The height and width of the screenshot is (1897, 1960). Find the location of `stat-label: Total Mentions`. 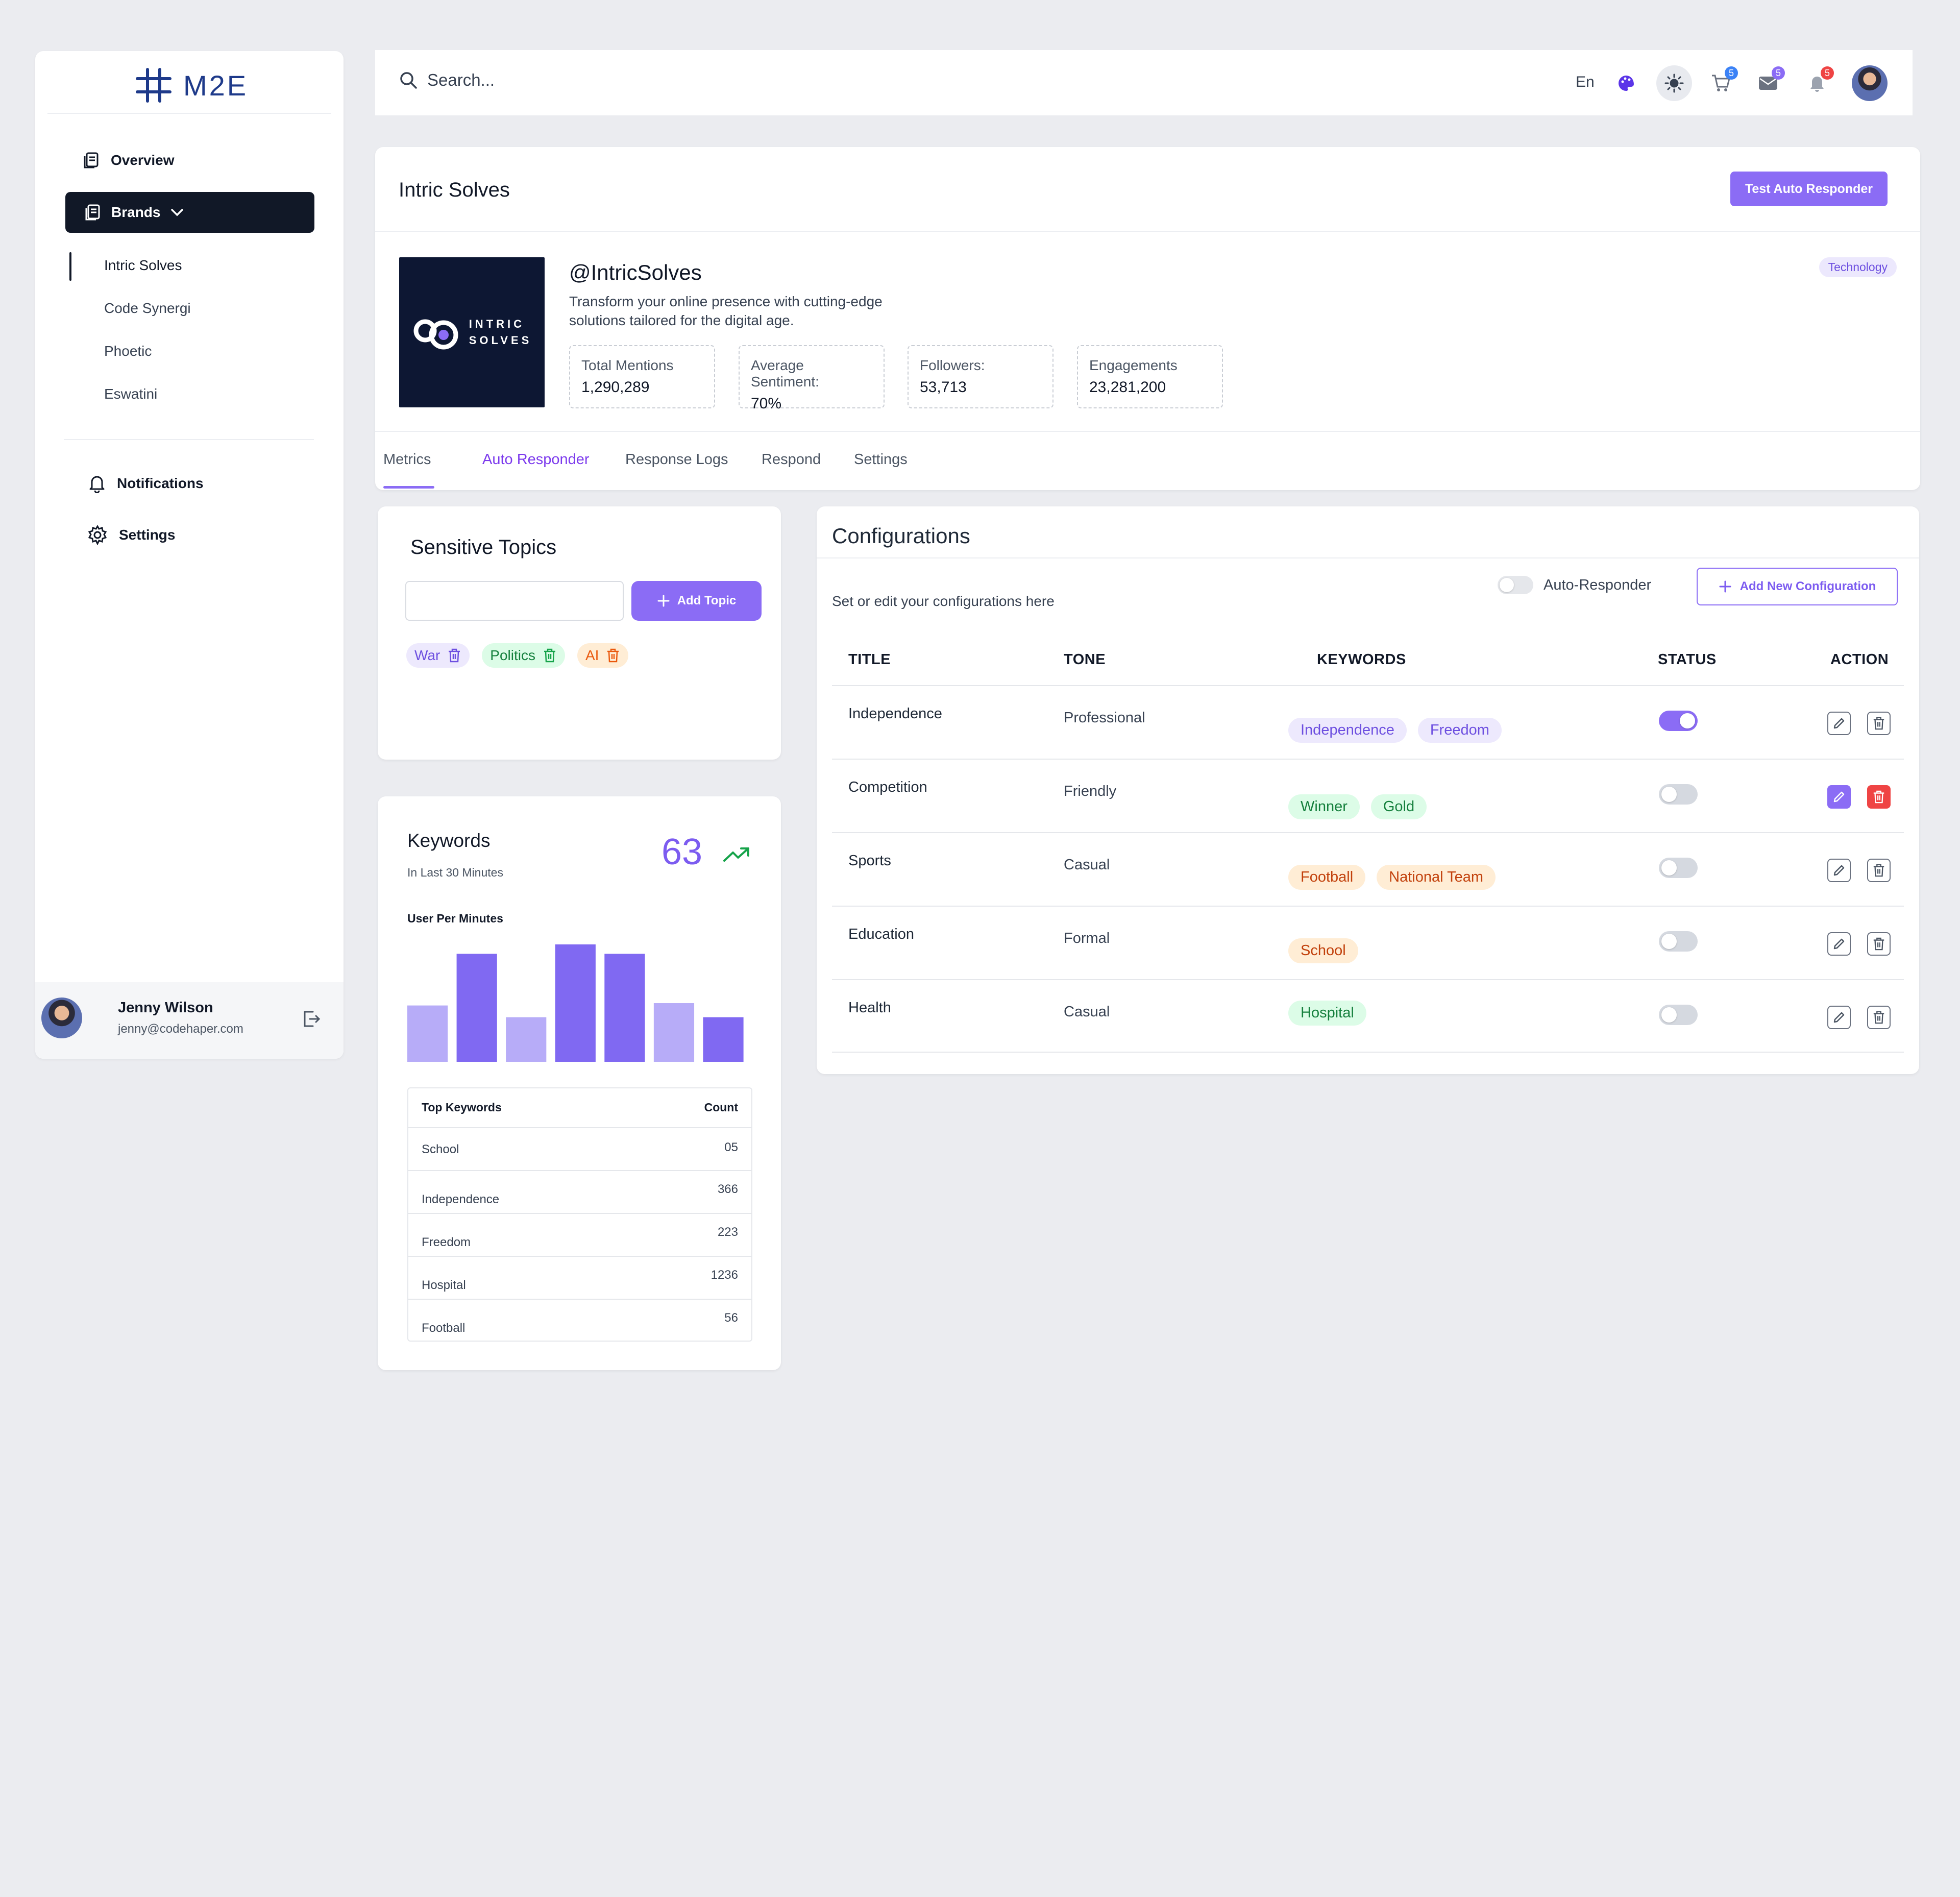

stat-label: Total Mentions is located at coordinates (627, 365).